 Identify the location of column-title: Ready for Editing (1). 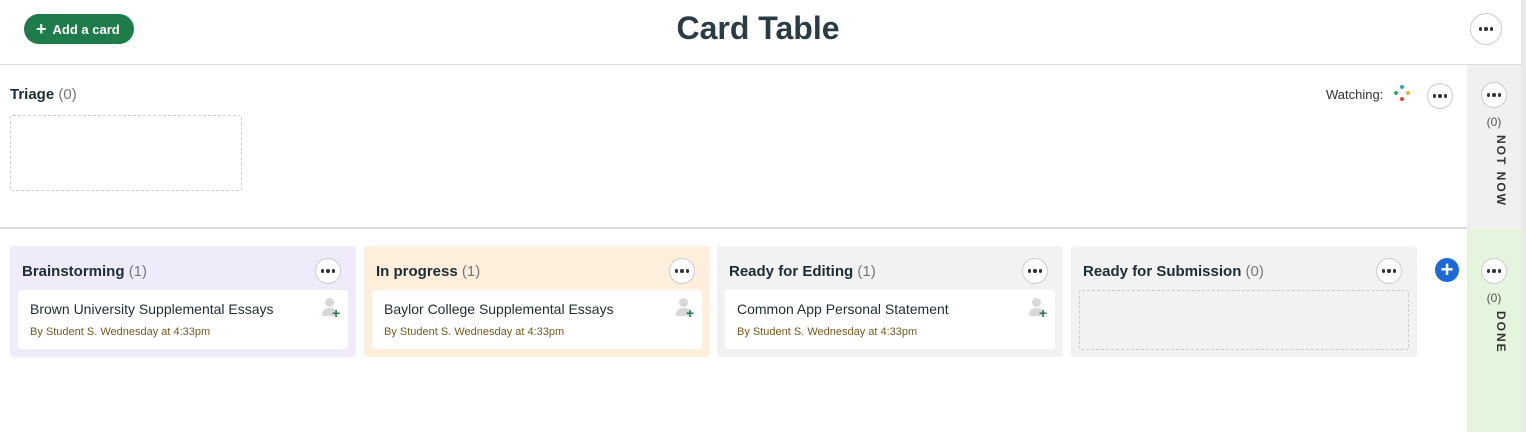
(802, 271).